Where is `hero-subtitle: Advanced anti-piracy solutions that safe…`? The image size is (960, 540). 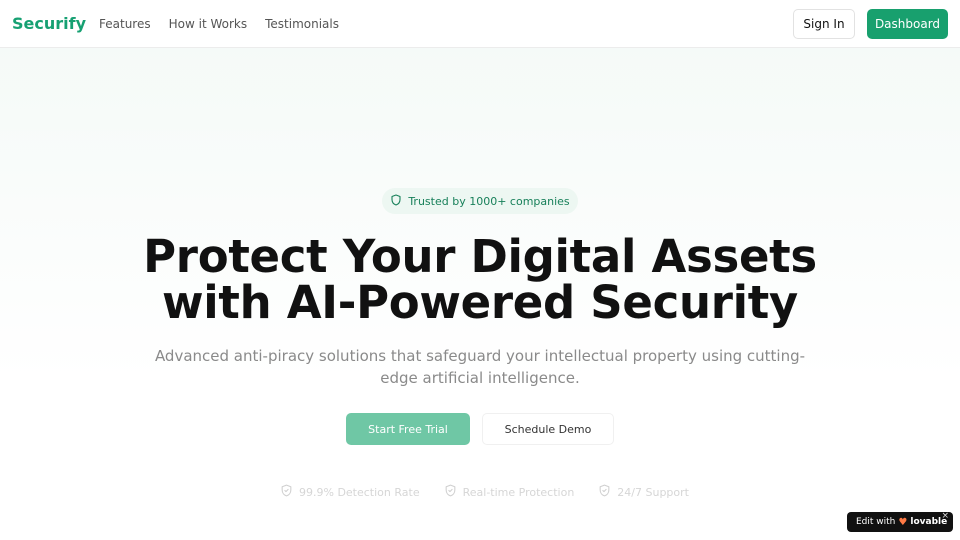
hero-subtitle: Advanced anti-piracy solutions that safe… is located at coordinates (480, 367).